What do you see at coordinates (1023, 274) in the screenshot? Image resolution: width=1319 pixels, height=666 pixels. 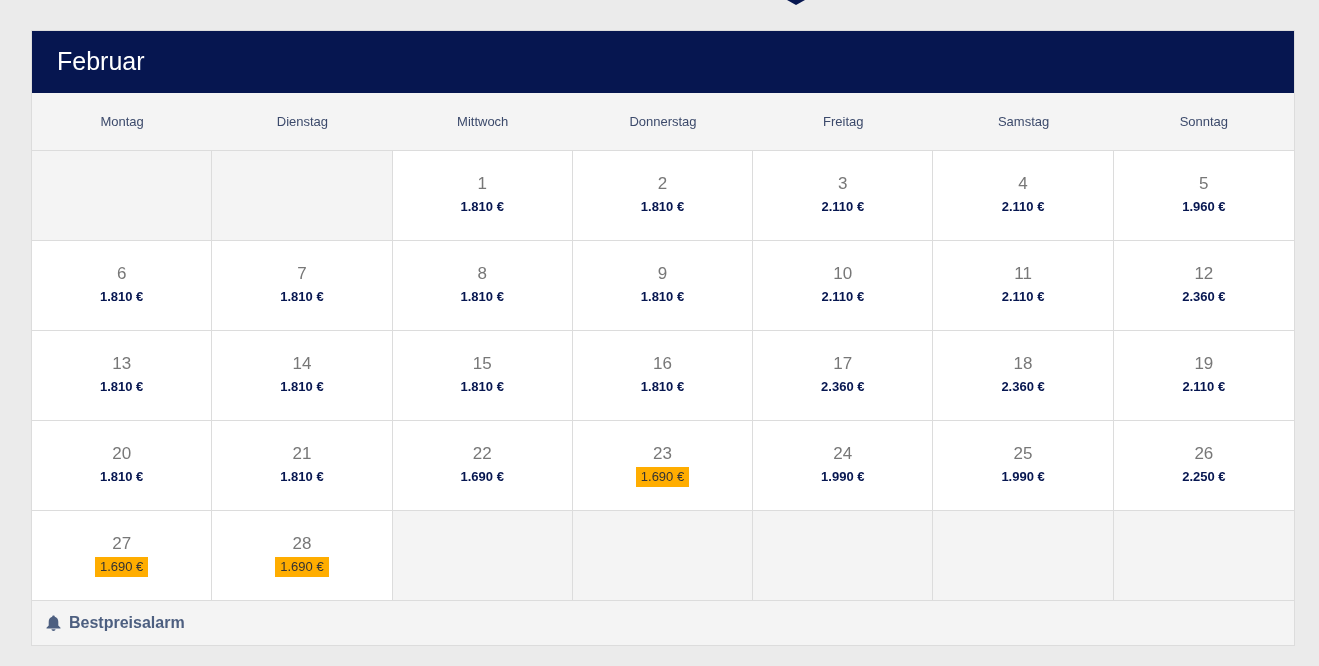 I see `day-number: 11` at bounding box center [1023, 274].